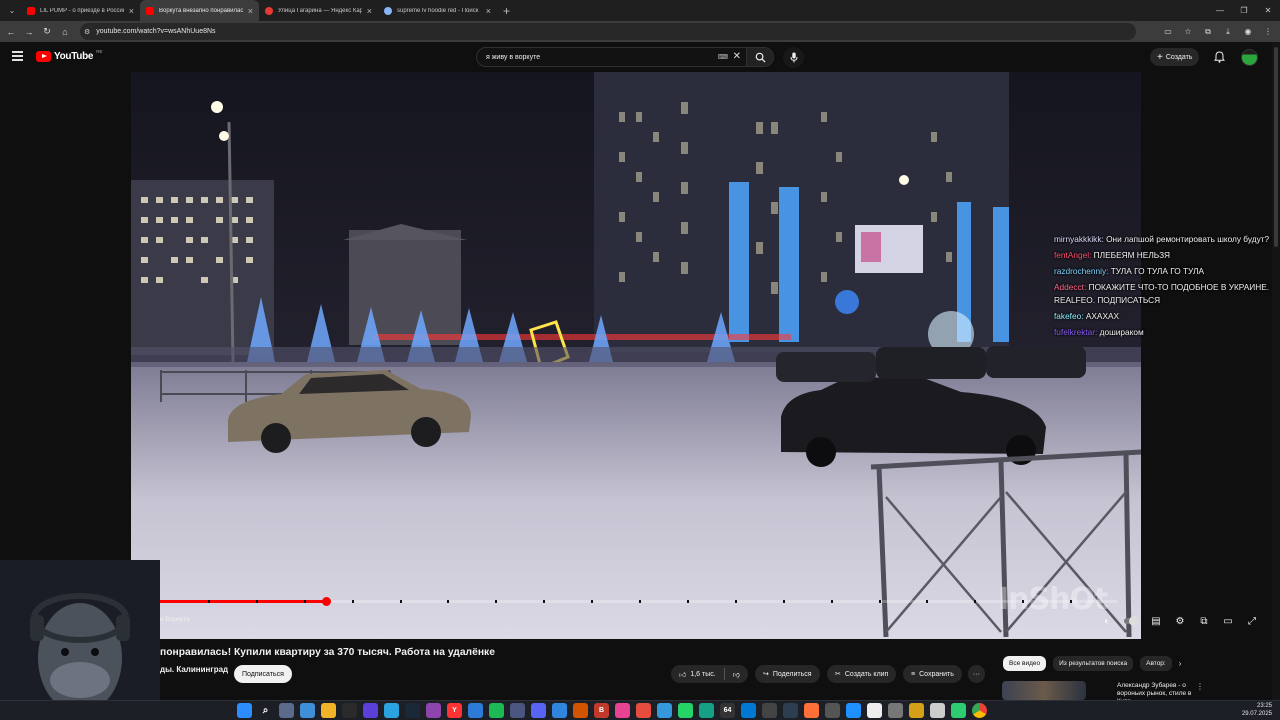 This screenshot has width=1280, height=720. Describe the element at coordinates (727, 710) in the screenshot. I see `app-icon: 64` at that location.